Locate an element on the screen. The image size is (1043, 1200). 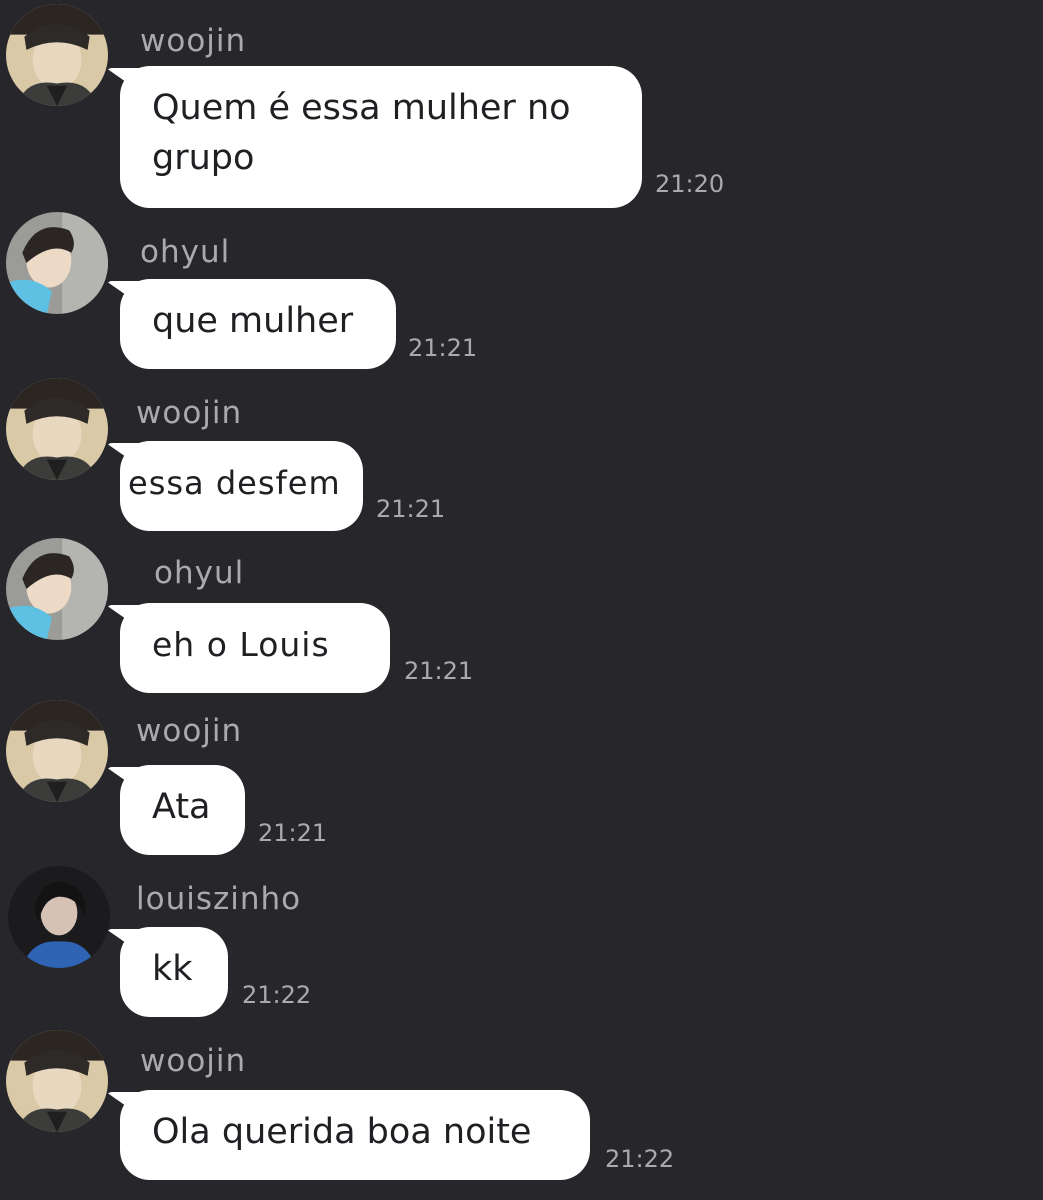
message-bubble: kk is located at coordinates (174, 972).